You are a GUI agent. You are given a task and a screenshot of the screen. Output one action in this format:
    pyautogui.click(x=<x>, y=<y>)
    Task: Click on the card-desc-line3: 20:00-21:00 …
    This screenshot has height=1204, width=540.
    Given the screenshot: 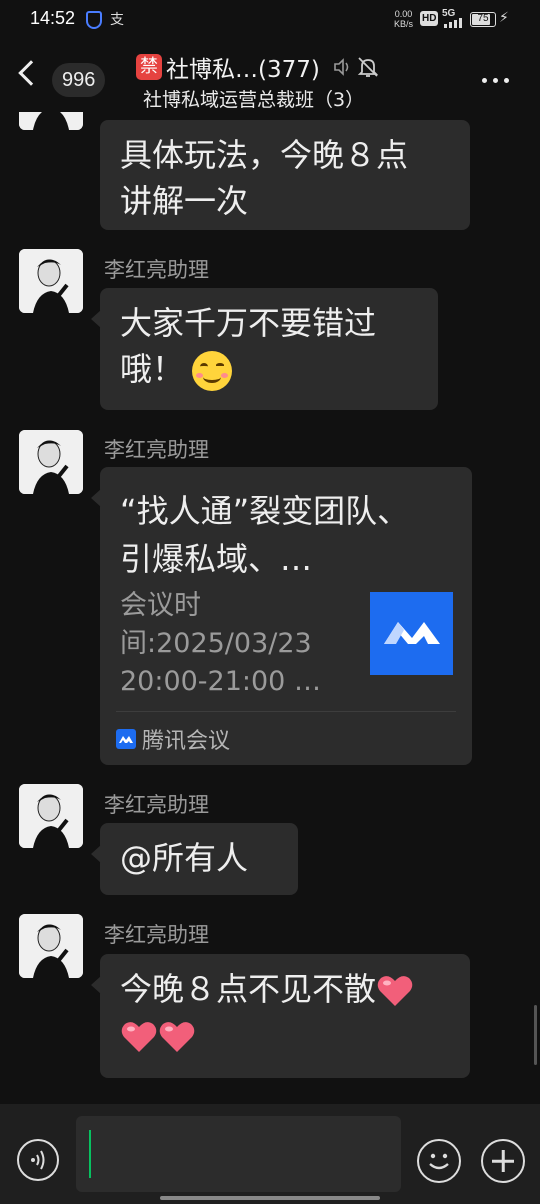 What is the action you would take?
    pyautogui.click(x=220, y=681)
    